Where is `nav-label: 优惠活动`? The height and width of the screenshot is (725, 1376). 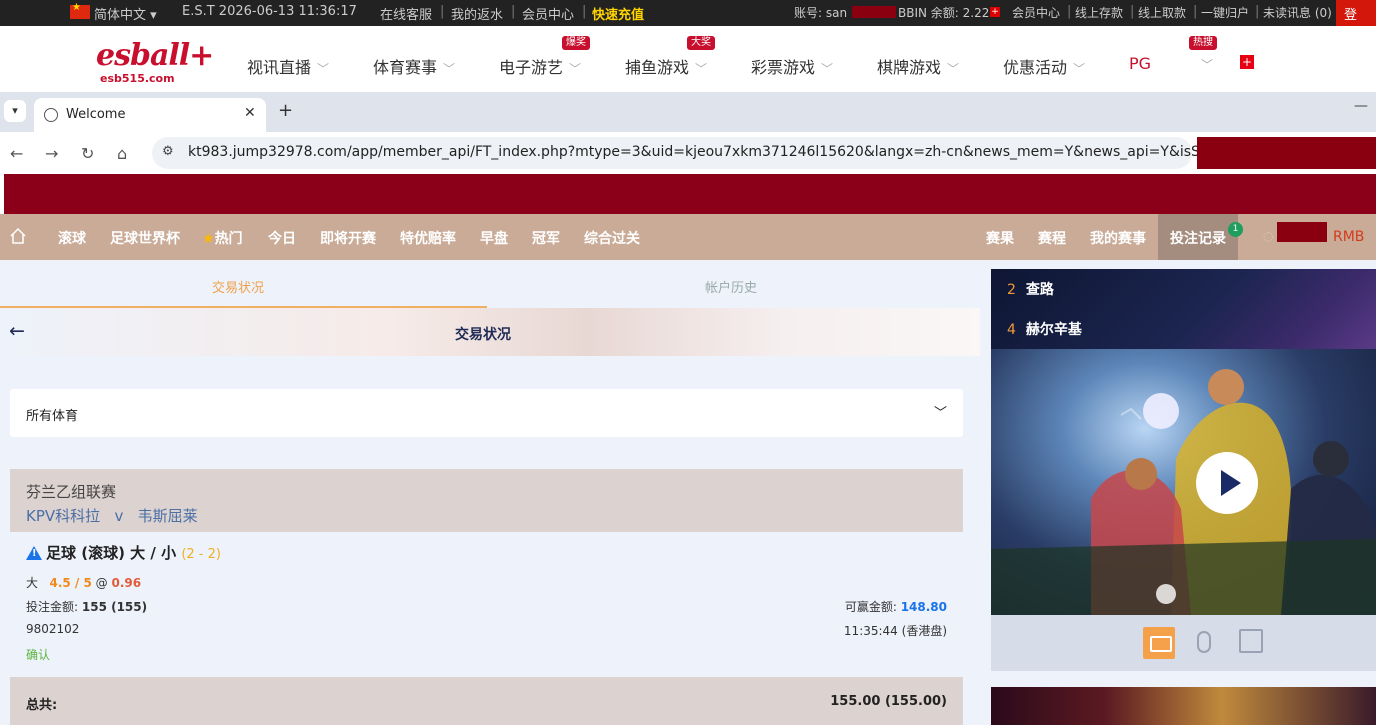 nav-label: 优惠活动 is located at coordinates (1035, 67).